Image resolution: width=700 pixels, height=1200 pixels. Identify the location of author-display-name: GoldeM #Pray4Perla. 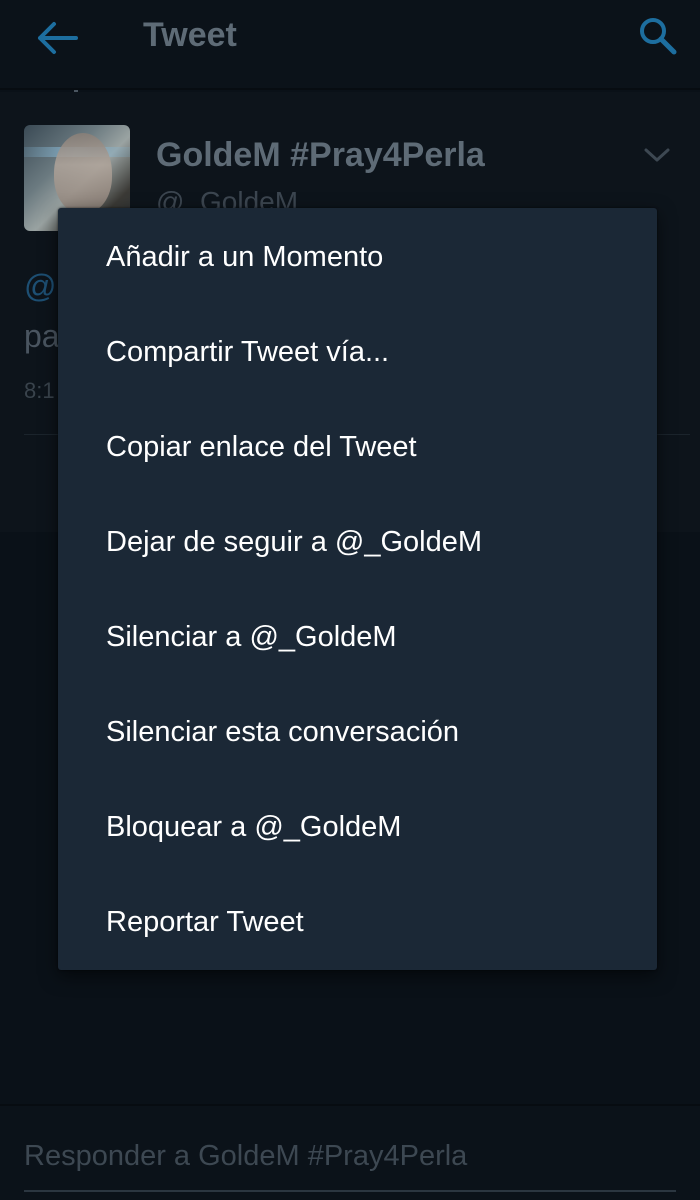
(320, 155).